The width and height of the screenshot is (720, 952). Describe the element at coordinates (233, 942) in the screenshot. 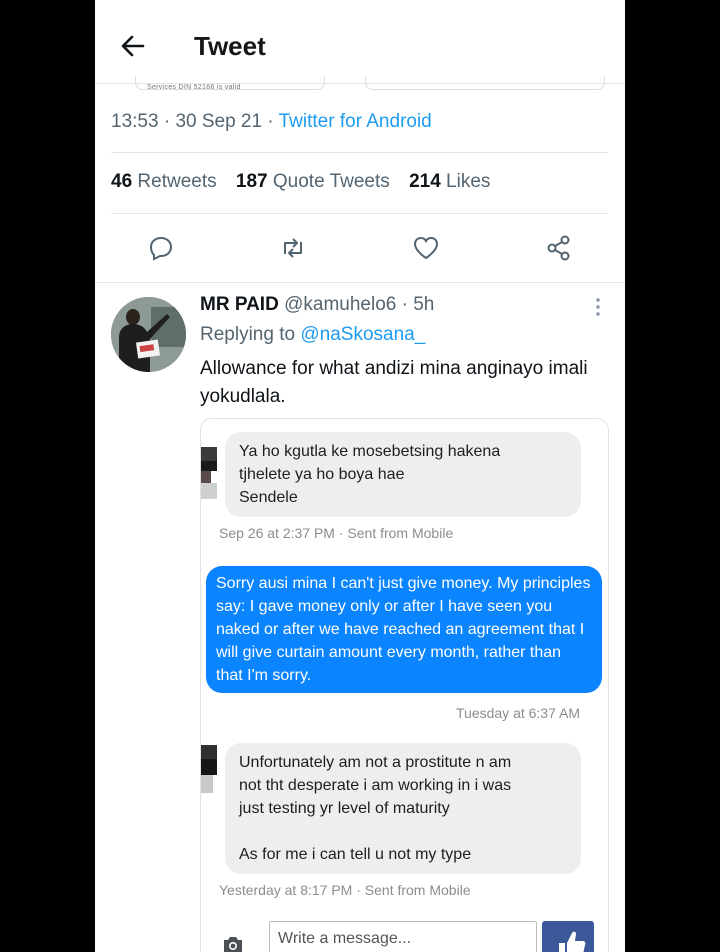

I see `camera-icon` at that location.